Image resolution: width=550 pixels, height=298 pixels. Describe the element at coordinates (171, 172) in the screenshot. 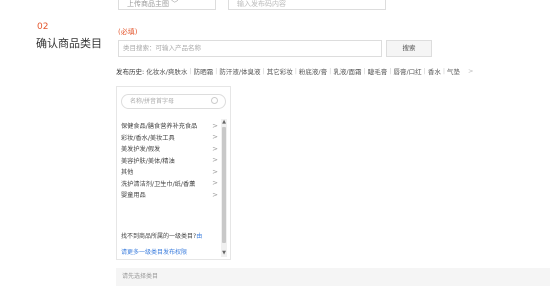

I see `category-item: 其他 >` at that location.